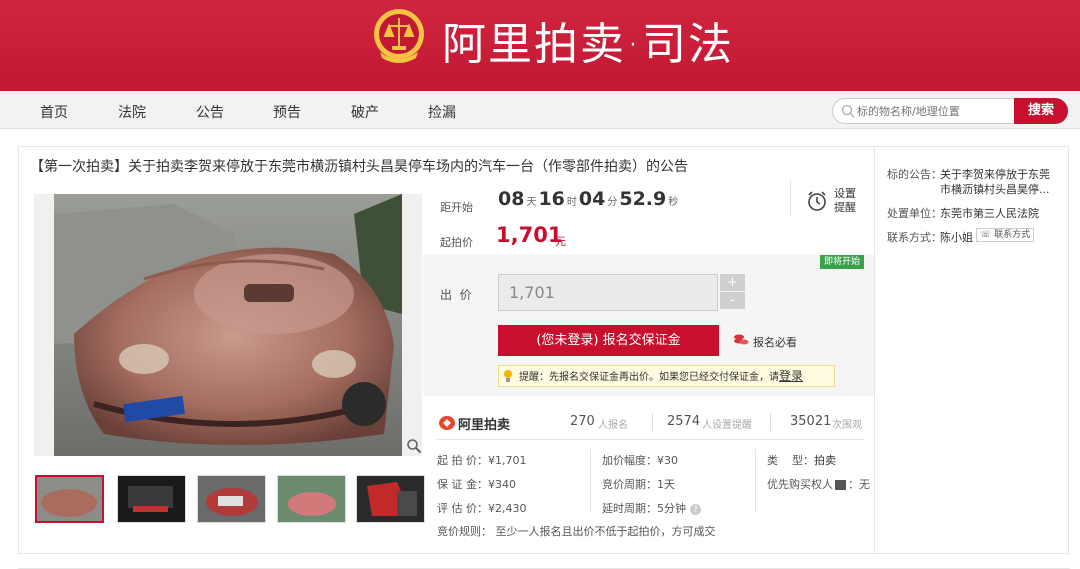  Describe the element at coordinates (1012, 235) in the screenshot. I see `contact-button-label: 联系方式` at that location.